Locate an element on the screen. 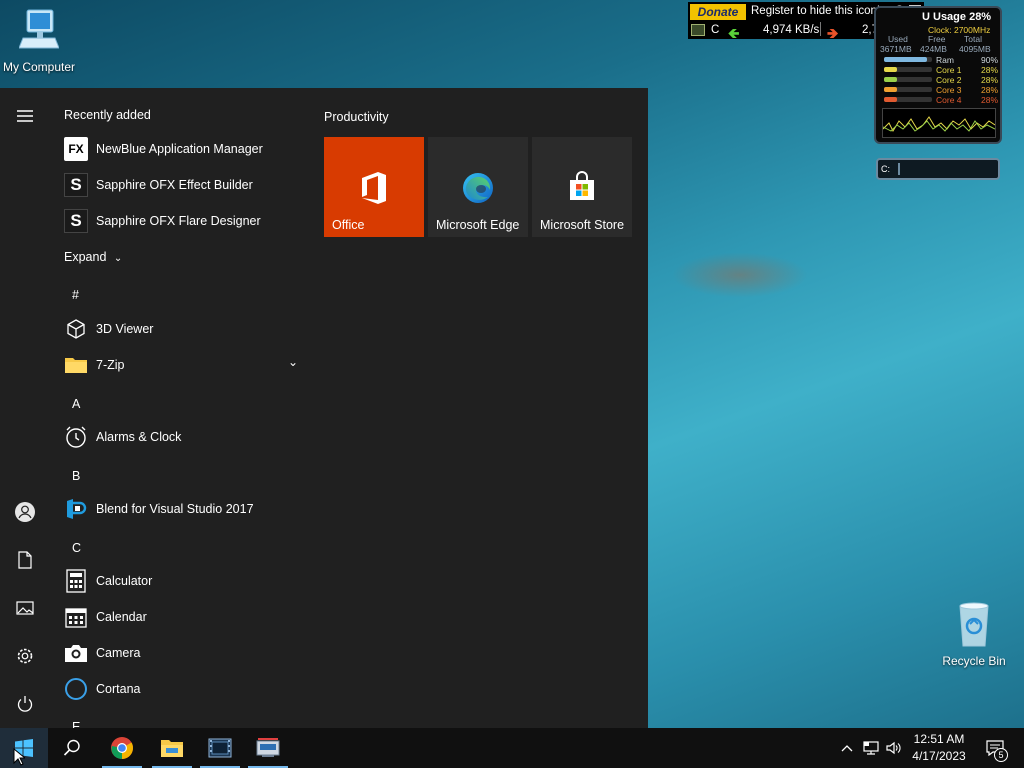 This screenshot has width=1024, height=768. app-label: 7-Zip is located at coordinates (110, 365).